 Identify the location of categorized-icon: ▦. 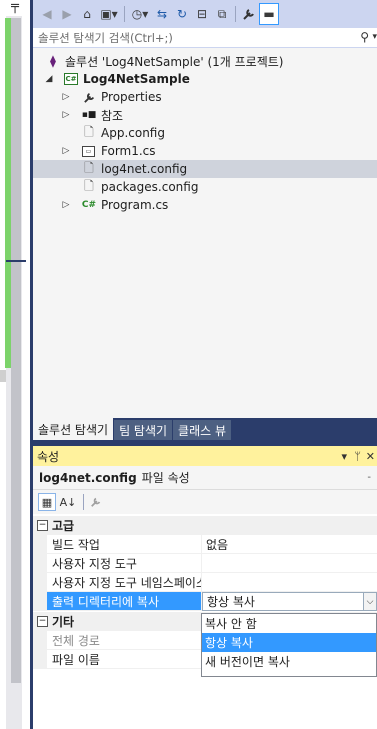
(47, 502).